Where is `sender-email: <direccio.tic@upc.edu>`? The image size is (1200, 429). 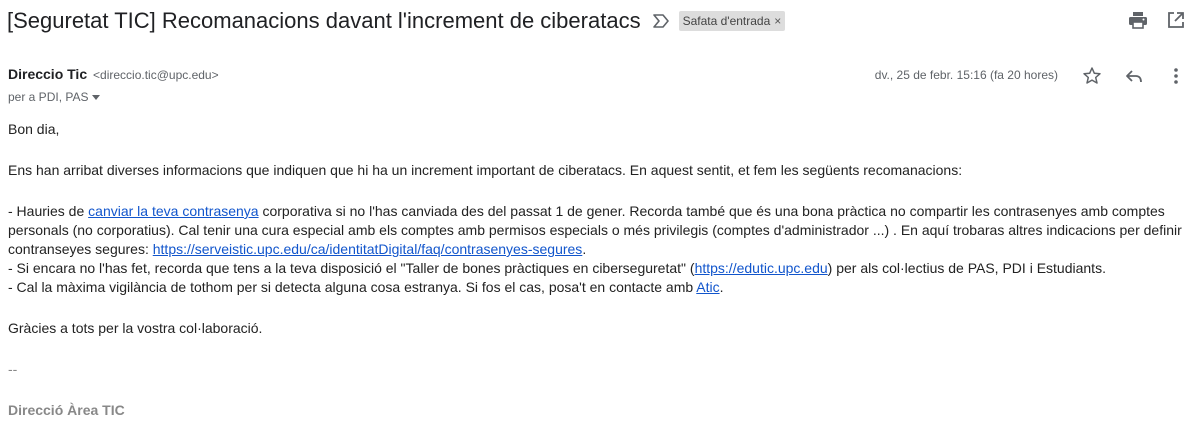
sender-email: <direccio.tic@upc.edu> is located at coordinates (156, 75).